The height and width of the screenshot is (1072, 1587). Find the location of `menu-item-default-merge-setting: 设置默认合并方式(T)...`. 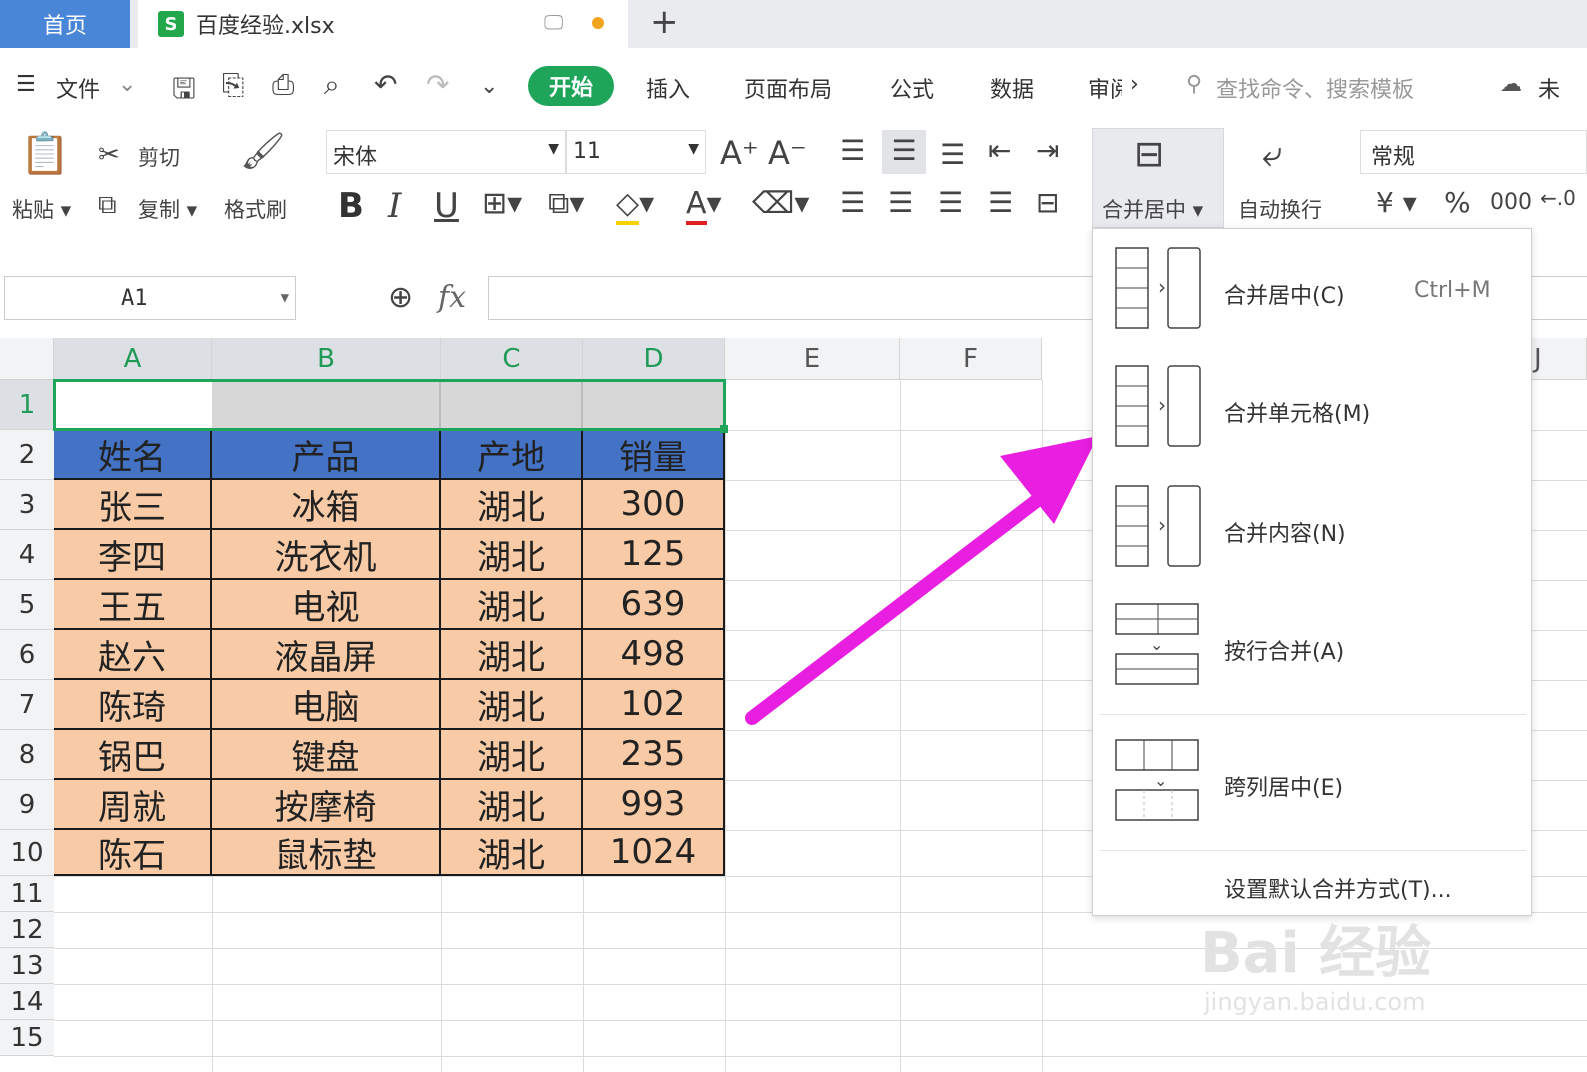

menu-item-default-merge-setting: 设置默认合并方式(T)... is located at coordinates (1338, 888).